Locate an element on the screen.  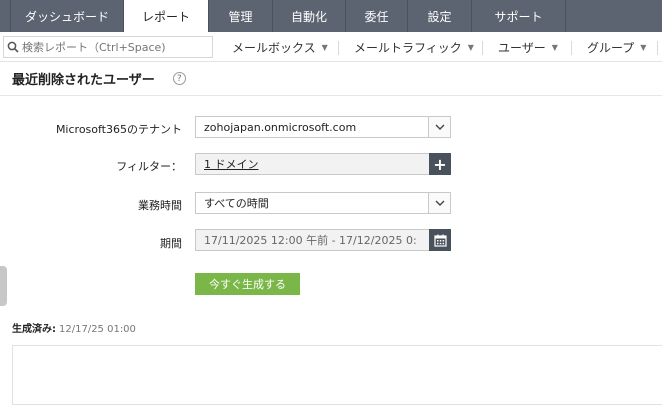
tab-support: サポート is located at coordinates (519, 16).